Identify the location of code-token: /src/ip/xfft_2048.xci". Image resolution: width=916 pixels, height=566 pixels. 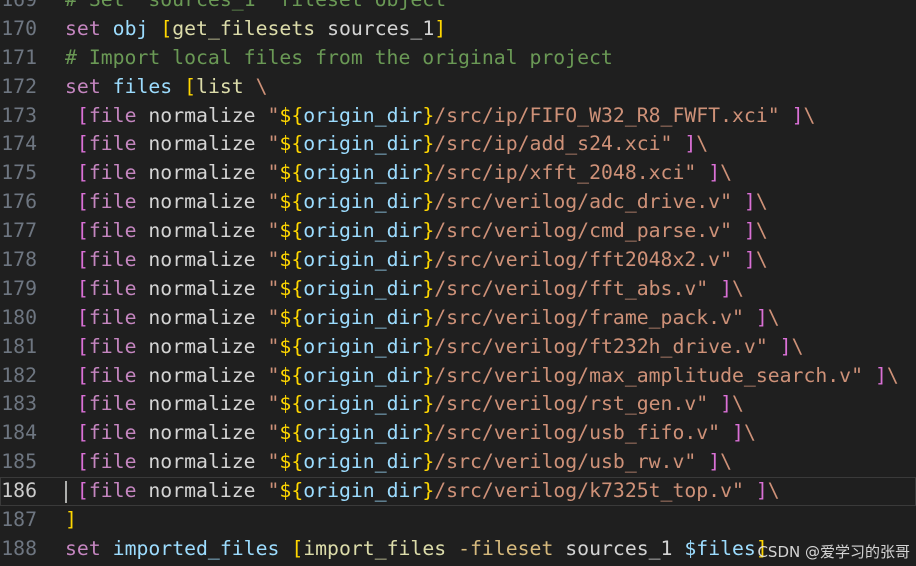
(565, 173).